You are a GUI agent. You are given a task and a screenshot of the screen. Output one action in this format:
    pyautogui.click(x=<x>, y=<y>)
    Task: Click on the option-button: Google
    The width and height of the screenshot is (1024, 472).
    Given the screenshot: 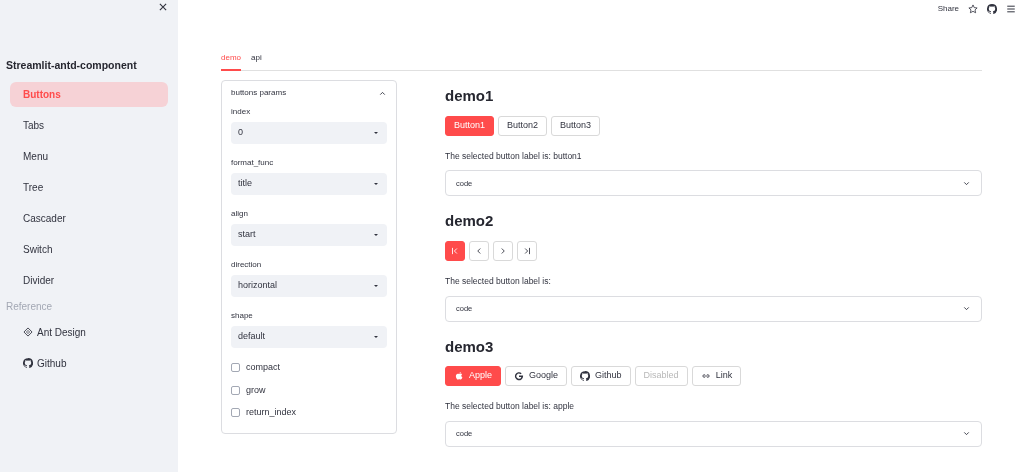 What is the action you would take?
    pyautogui.click(x=536, y=376)
    